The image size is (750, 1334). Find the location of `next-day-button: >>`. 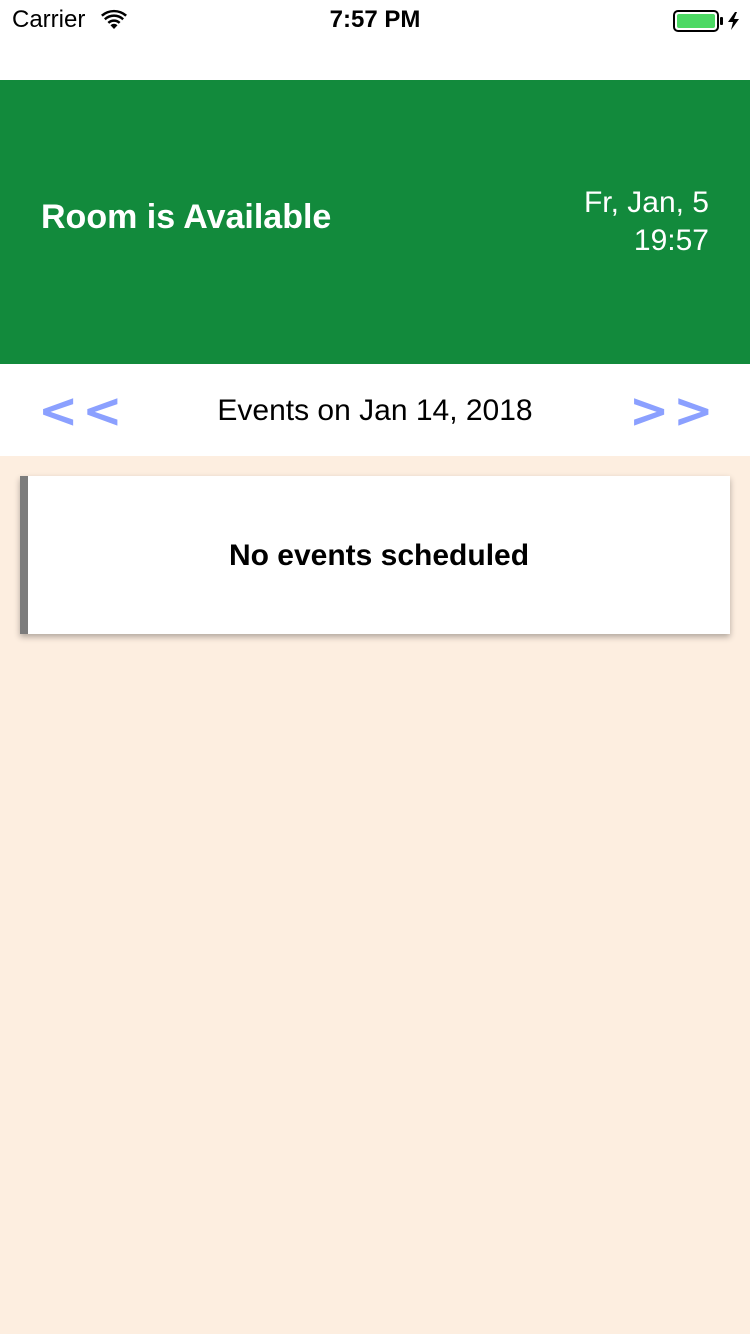

next-day-button: >> is located at coordinates (671, 411).